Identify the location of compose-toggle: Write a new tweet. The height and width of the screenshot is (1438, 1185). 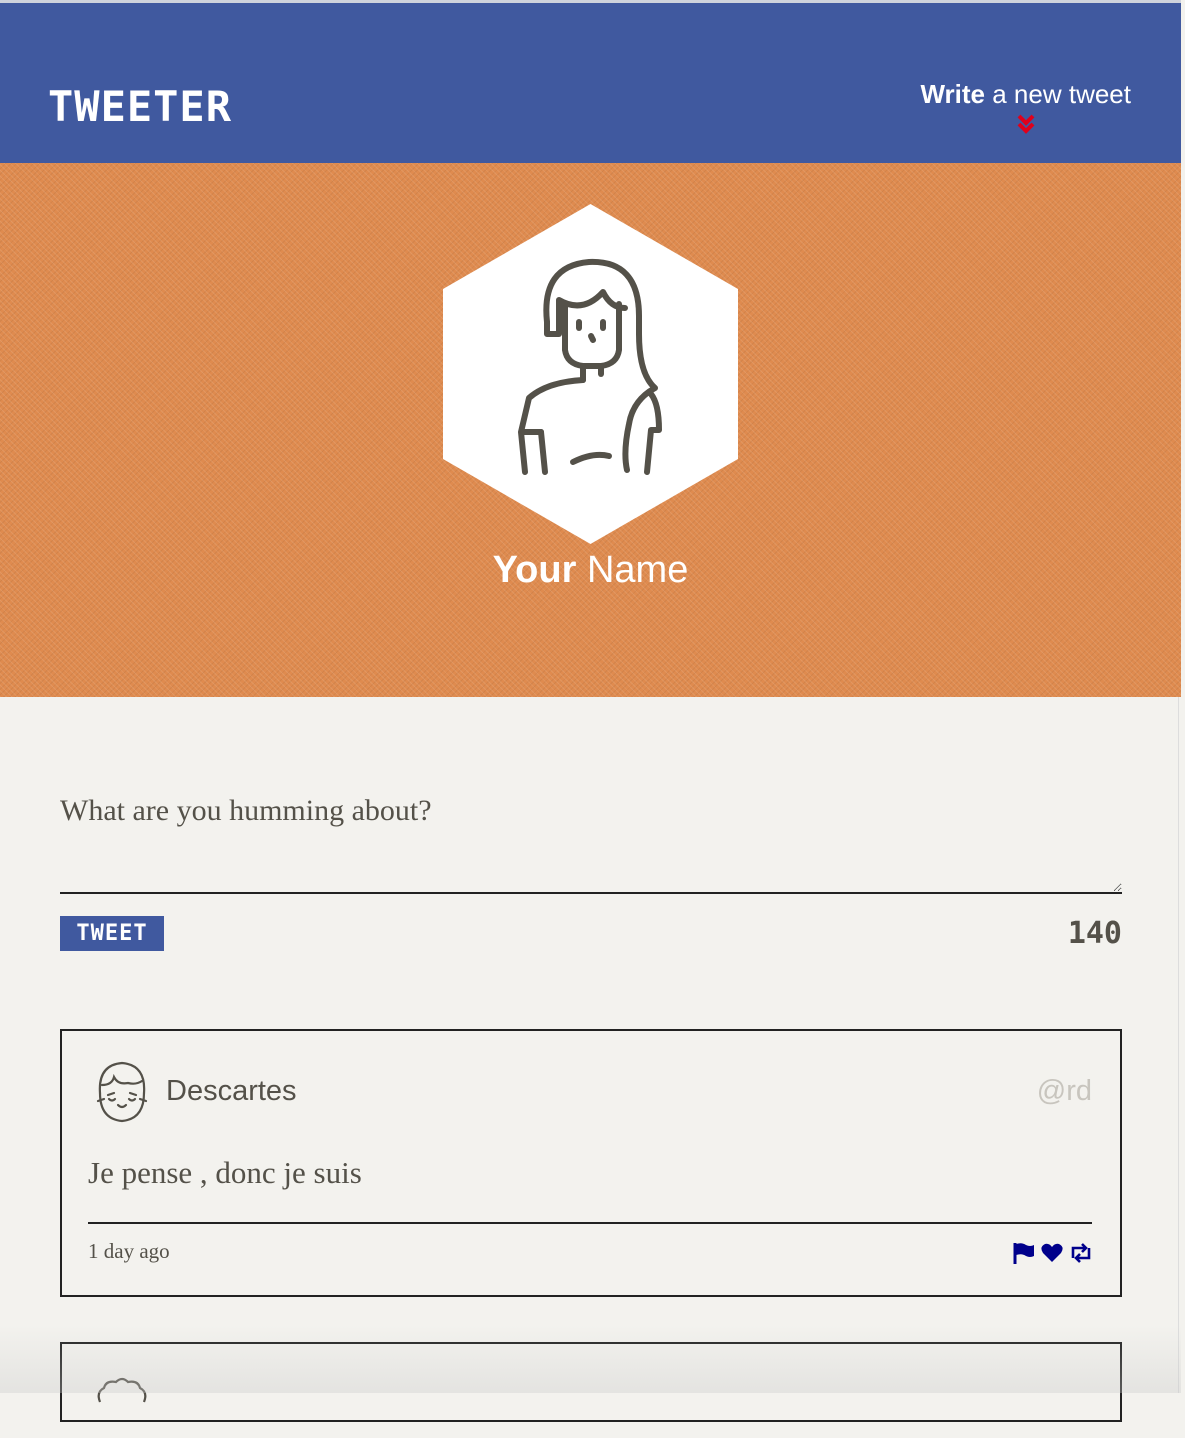
(1025, 106).